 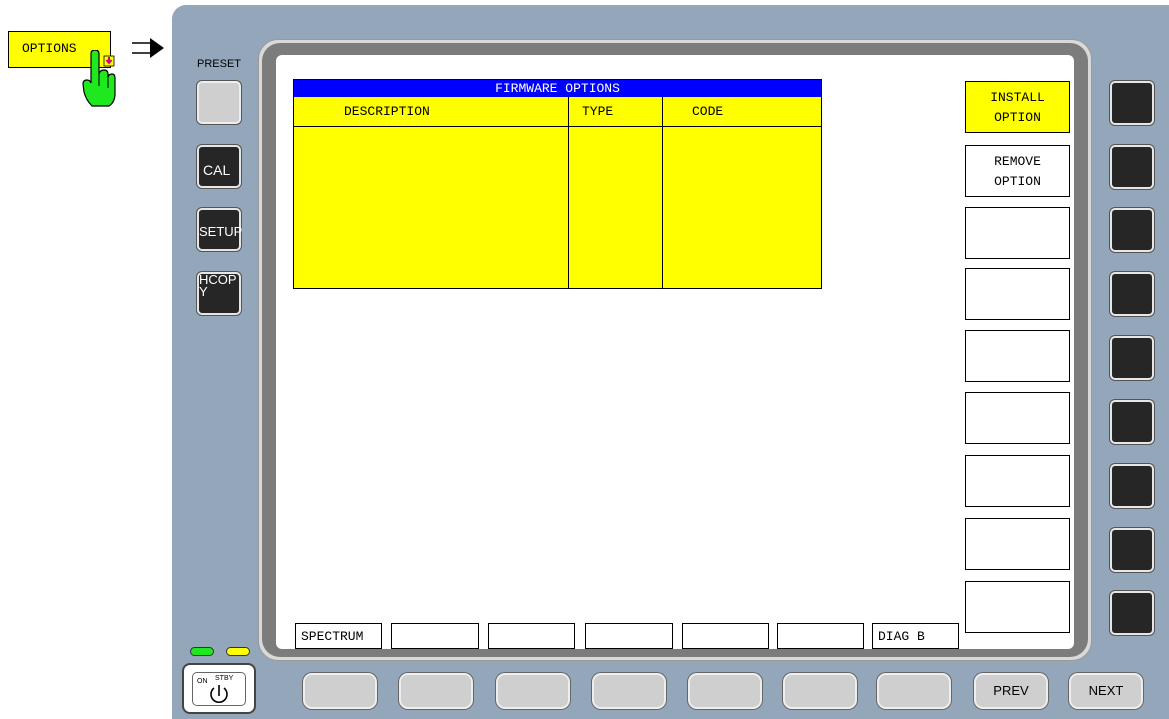 I want to click on tab-diag-b: DIAG B, so click(x=915, y=636).